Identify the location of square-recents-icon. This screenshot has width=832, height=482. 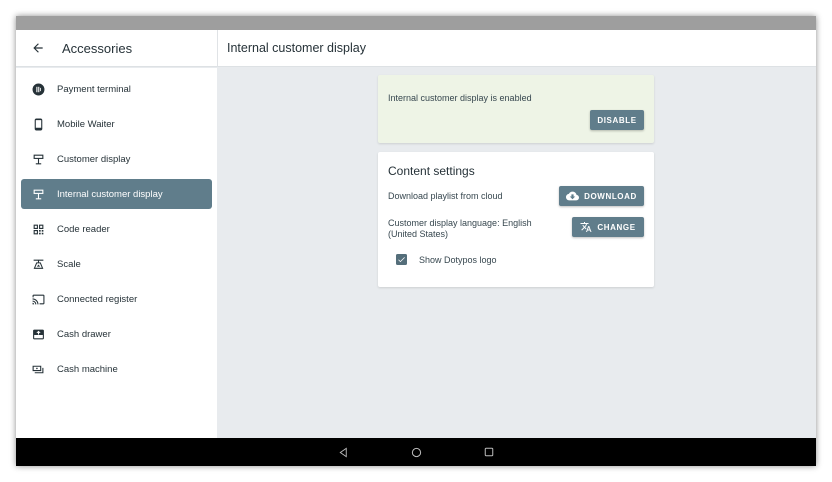
(489, 452).